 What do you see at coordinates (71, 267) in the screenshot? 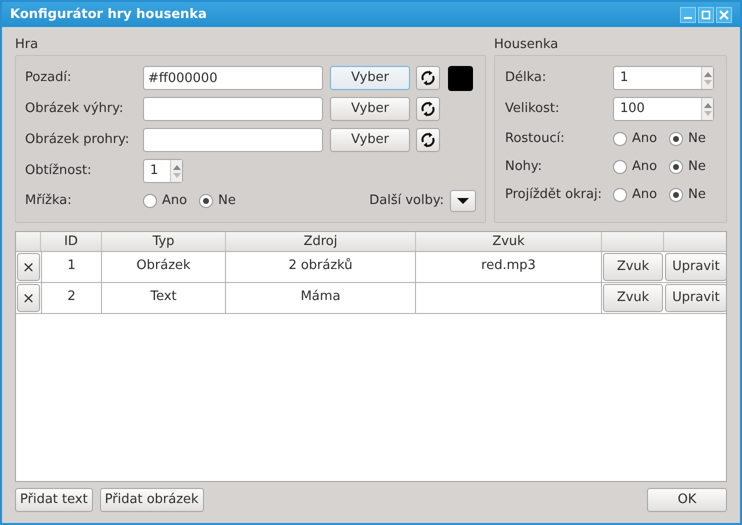
I see `table-cell: 1` at bounding box center [71, 267].